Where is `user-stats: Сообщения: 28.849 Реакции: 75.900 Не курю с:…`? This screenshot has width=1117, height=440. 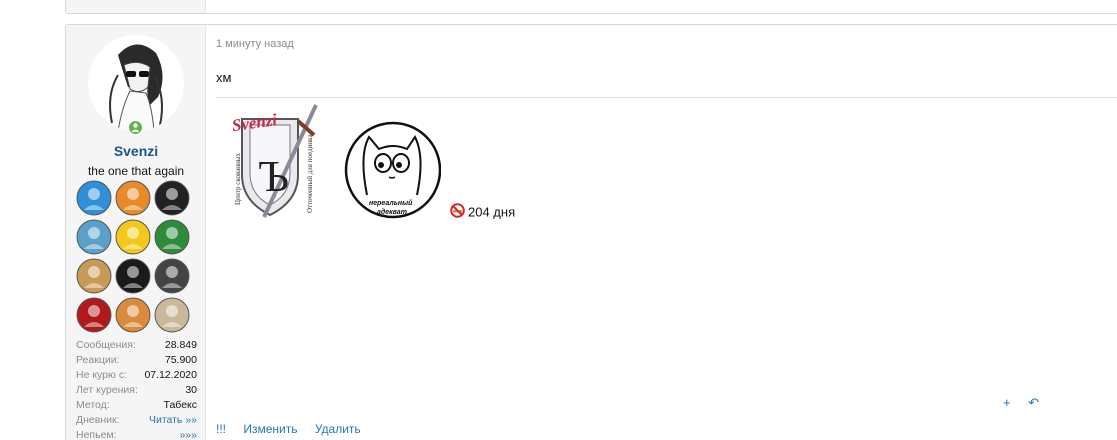 user-stats: Сообщения: 28.849 Реакции: 75.900 Не курю с:… is located at coordinates (136, 389).